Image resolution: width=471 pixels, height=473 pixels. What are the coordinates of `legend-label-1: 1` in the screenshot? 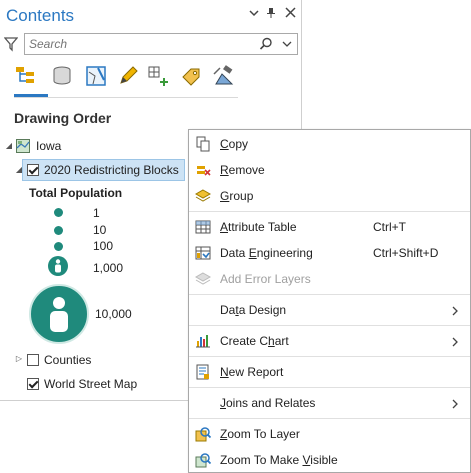 It's located at (96, 213).